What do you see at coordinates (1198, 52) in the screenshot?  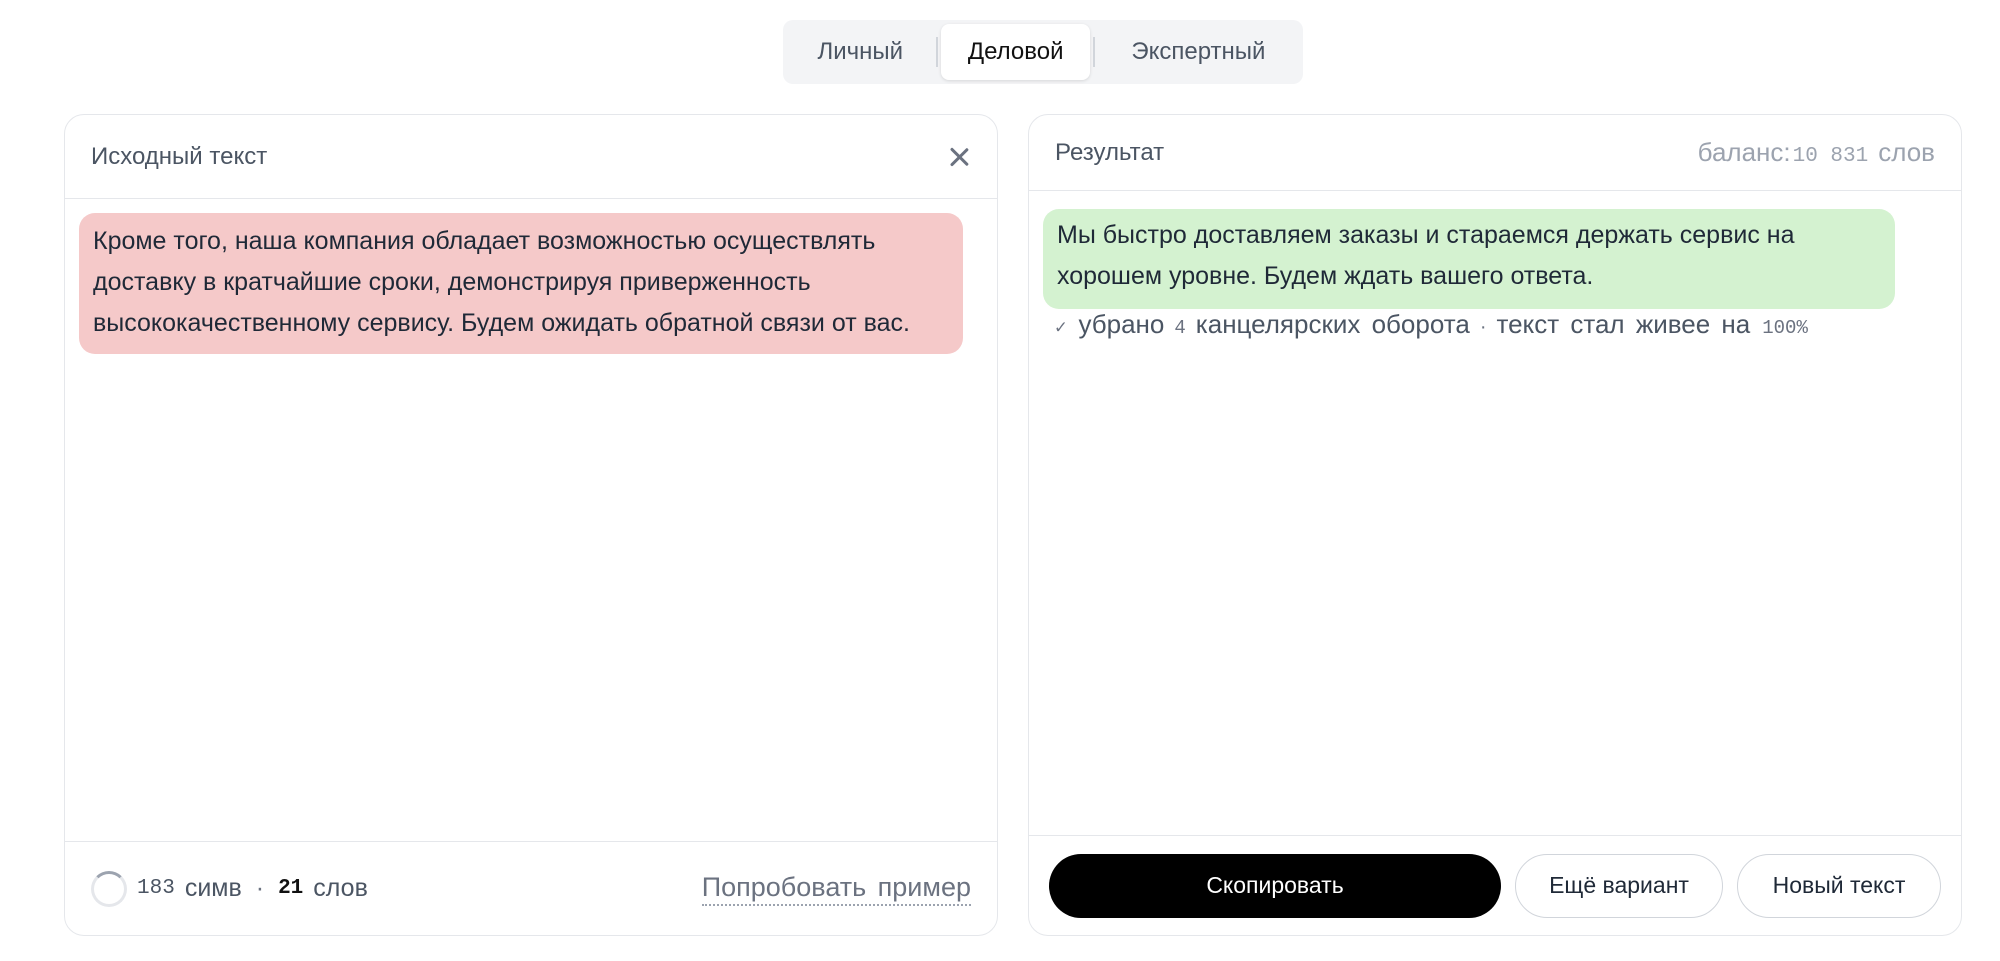 I see `tab-expert: Экспертный` at bounding box center [1198, 52].